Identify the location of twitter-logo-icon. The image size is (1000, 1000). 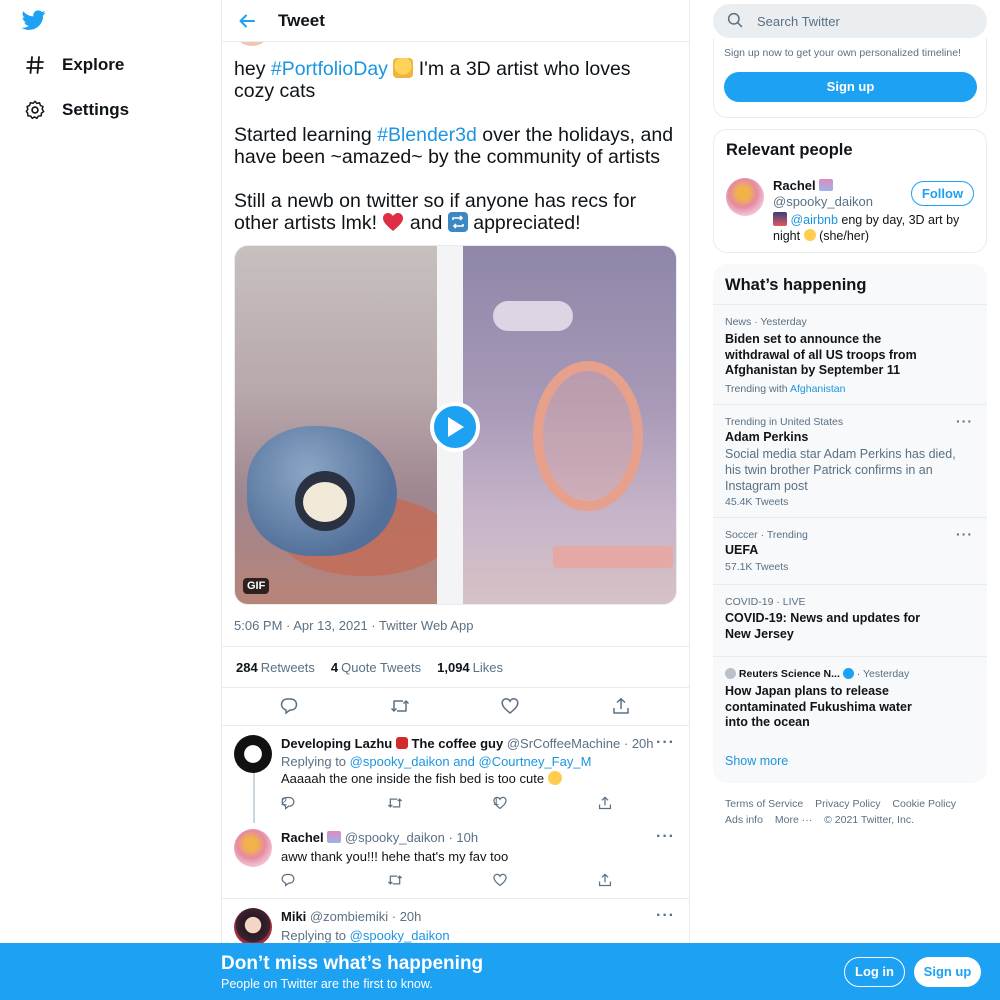
(33, 20).